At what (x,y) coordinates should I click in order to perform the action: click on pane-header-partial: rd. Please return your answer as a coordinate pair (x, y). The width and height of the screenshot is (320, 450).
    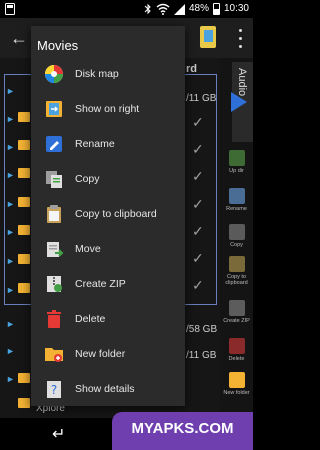
    Looking at the image, I should click on (191, 69).